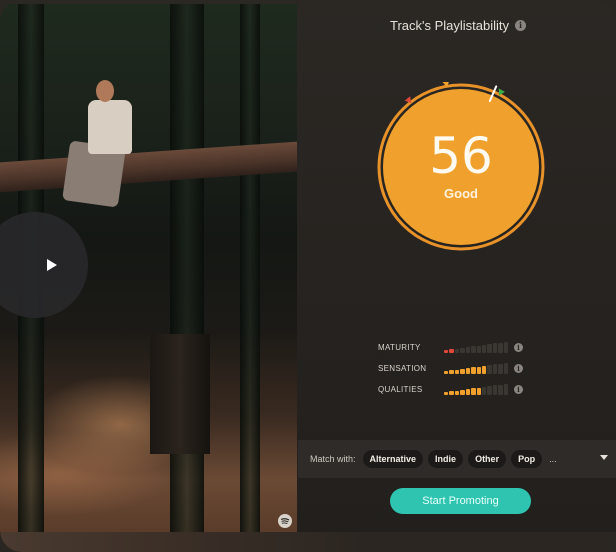 Image resolution: width=616 pixels, height=552 pixels. Describe the element at coordinates (461, 193) in the screenshot. I see `score-label: Good` at that location.